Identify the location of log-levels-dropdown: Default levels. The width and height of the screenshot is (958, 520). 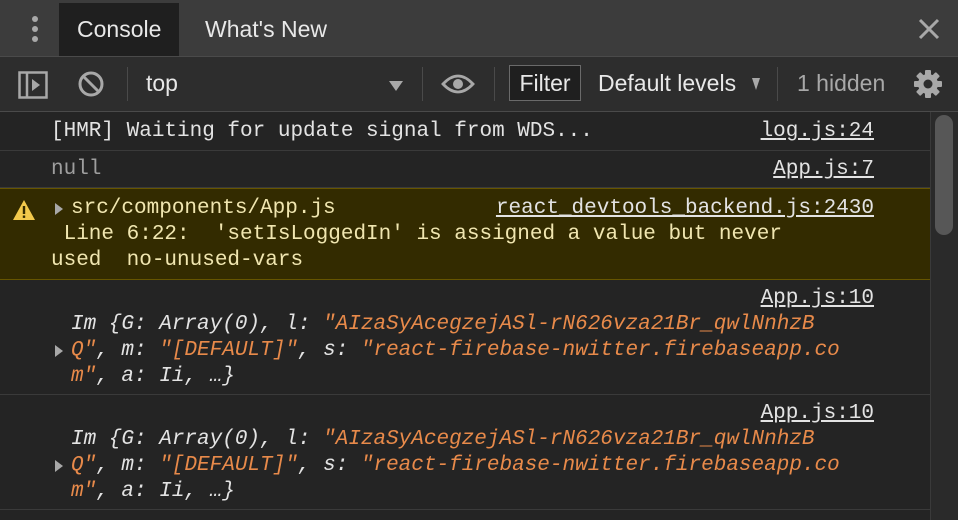
(667, 83).